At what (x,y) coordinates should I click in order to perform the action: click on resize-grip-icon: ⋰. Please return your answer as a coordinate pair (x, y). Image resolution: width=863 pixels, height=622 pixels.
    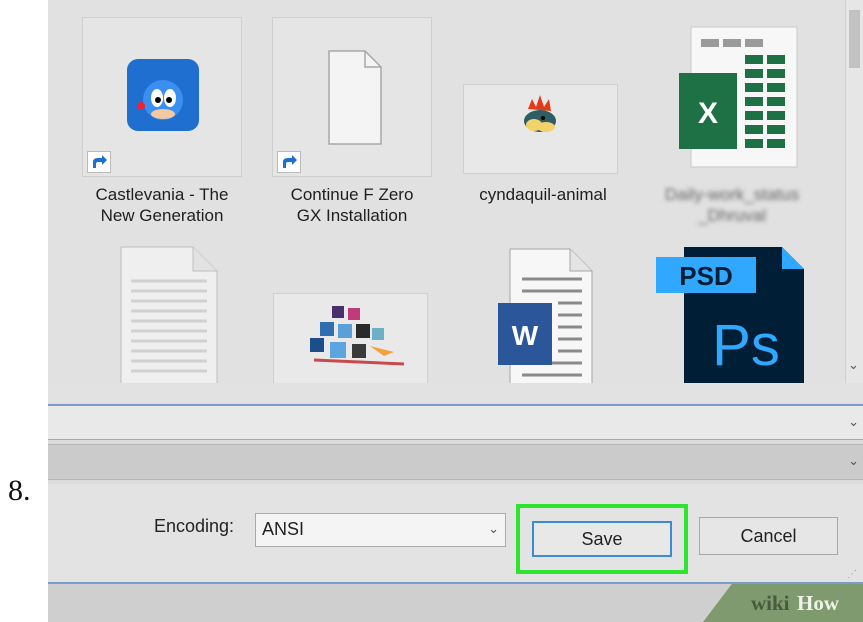
    Looking at the image, I should click on (852, 574).